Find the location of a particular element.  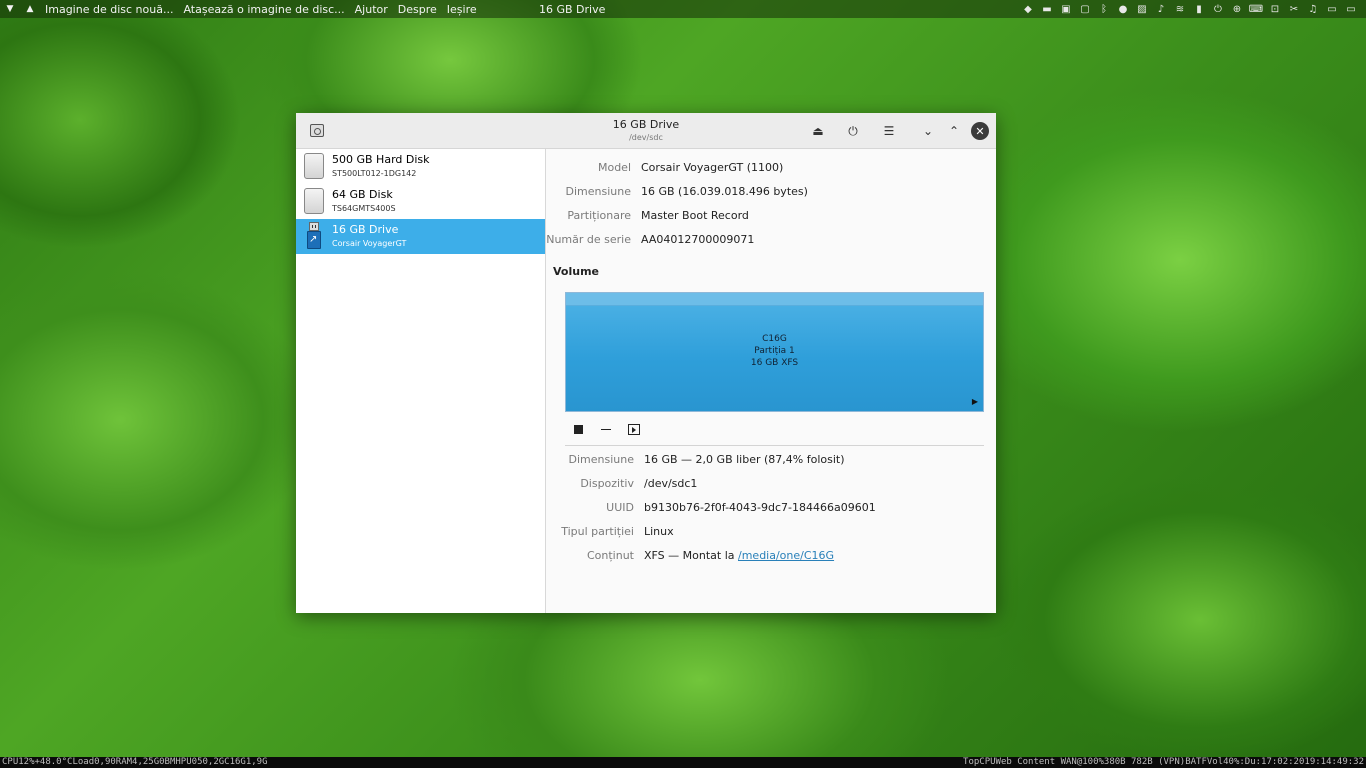

prop-label: UUID is located at coordinates (620, 507).